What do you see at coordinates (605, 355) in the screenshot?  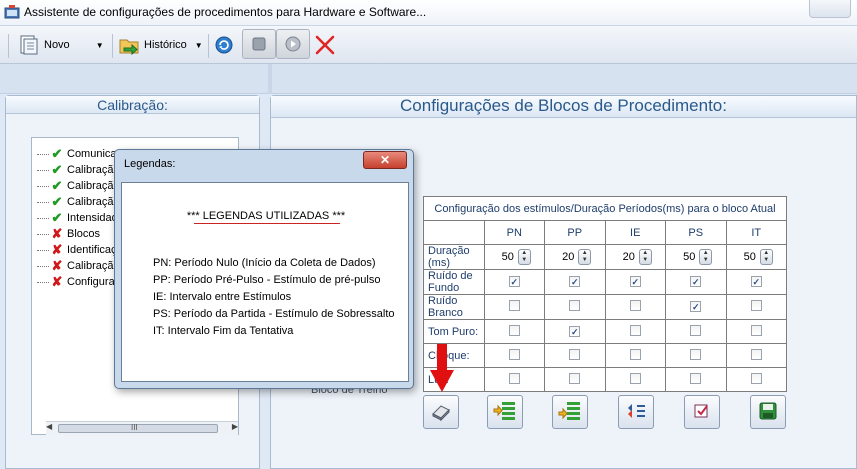 I see `stimulus-row: Choque:` at bounding box center [605, 355].